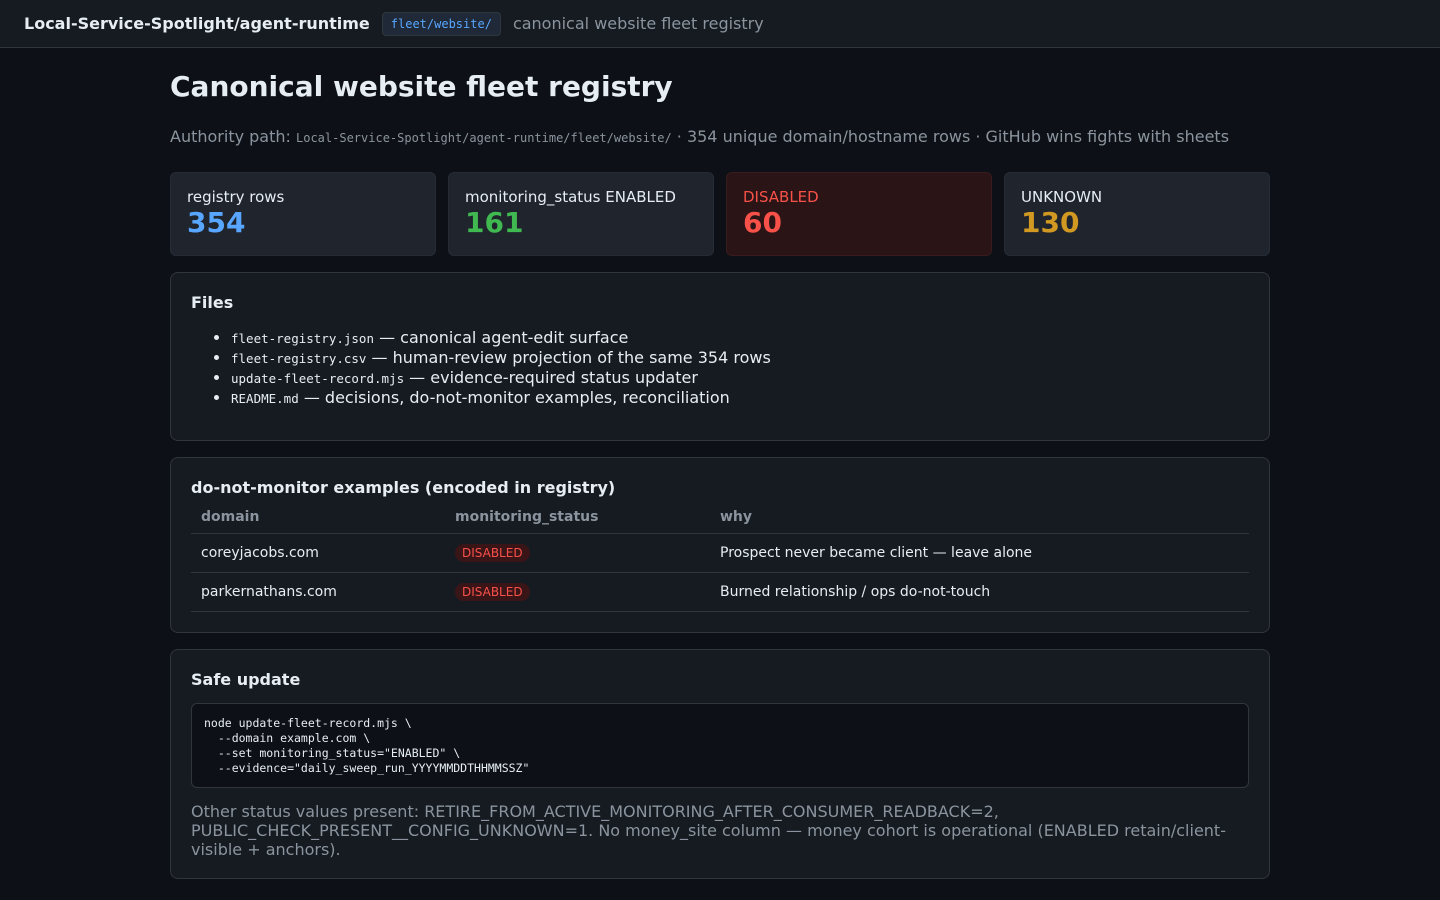  Describe the element at coordinates (1062, 197) in the screenshot. I see `stat-label: UNKNOWN` at that location.